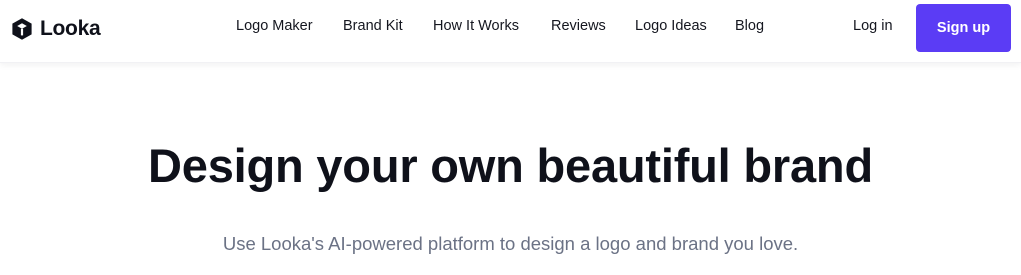  I want to click on nav-link-brand-kit: Brand Kit, so click(373, 26).